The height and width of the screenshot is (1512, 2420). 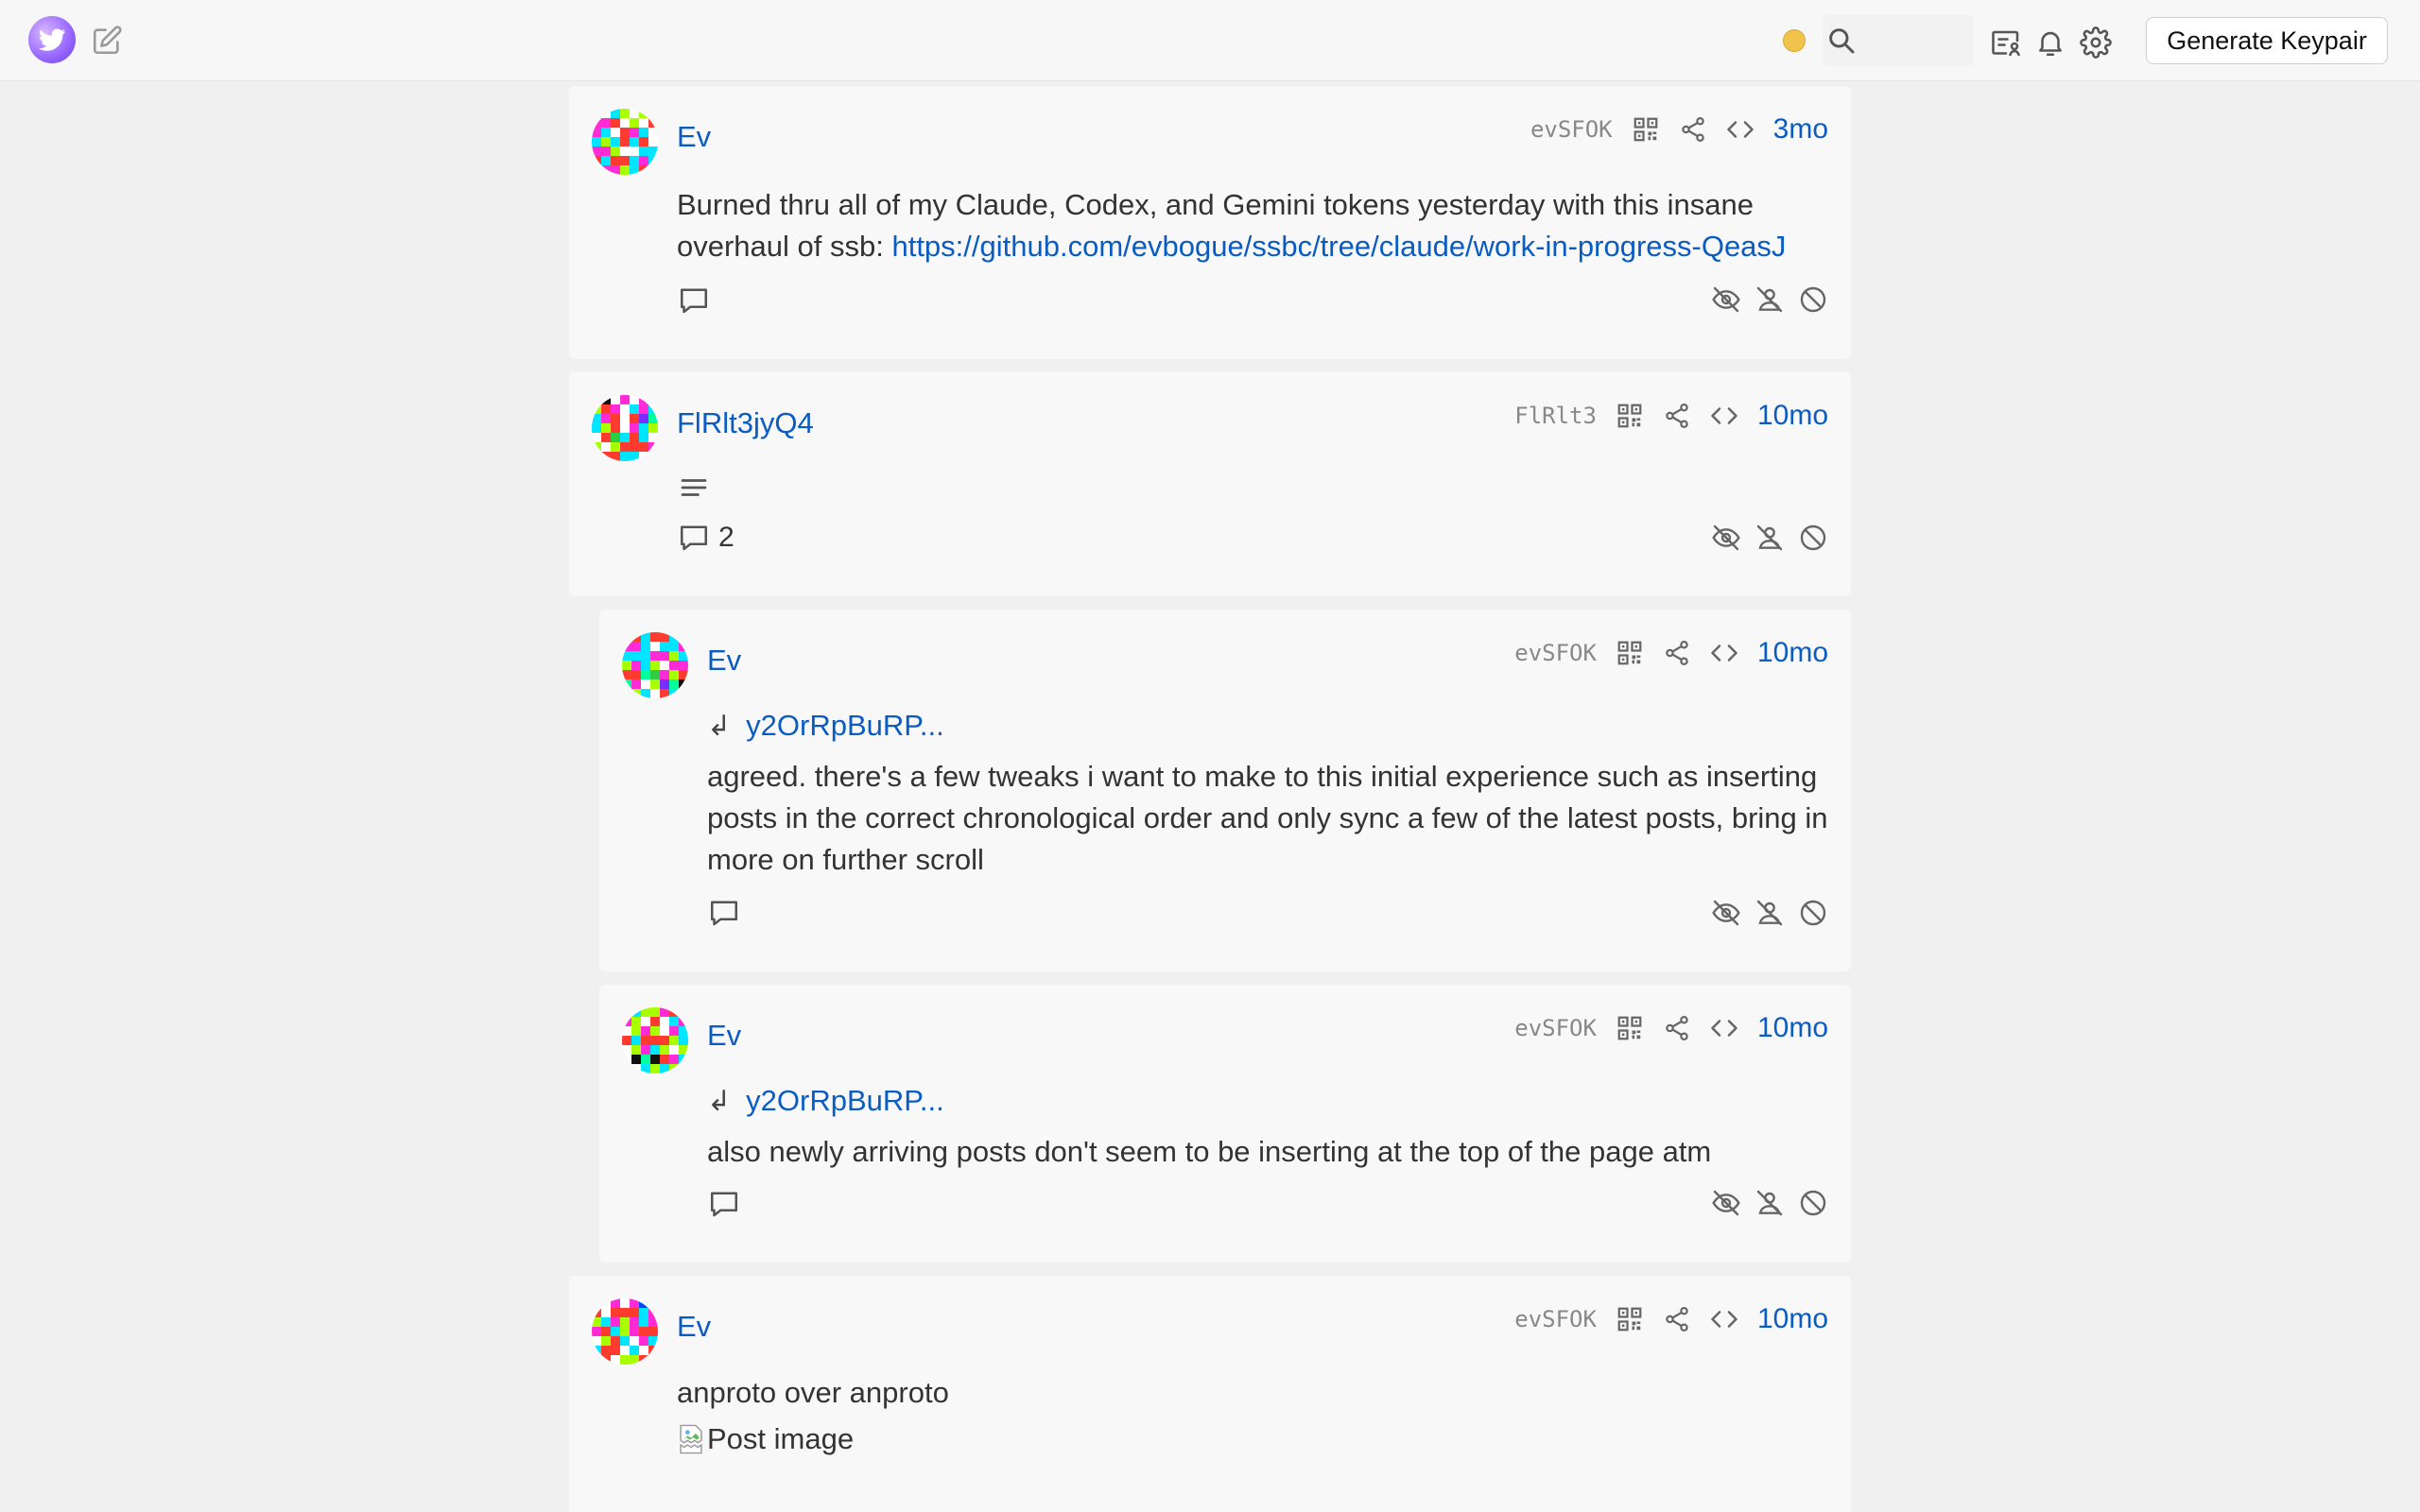 I want to click on short-id: FlRlt3, so click(x=1555, y=416).